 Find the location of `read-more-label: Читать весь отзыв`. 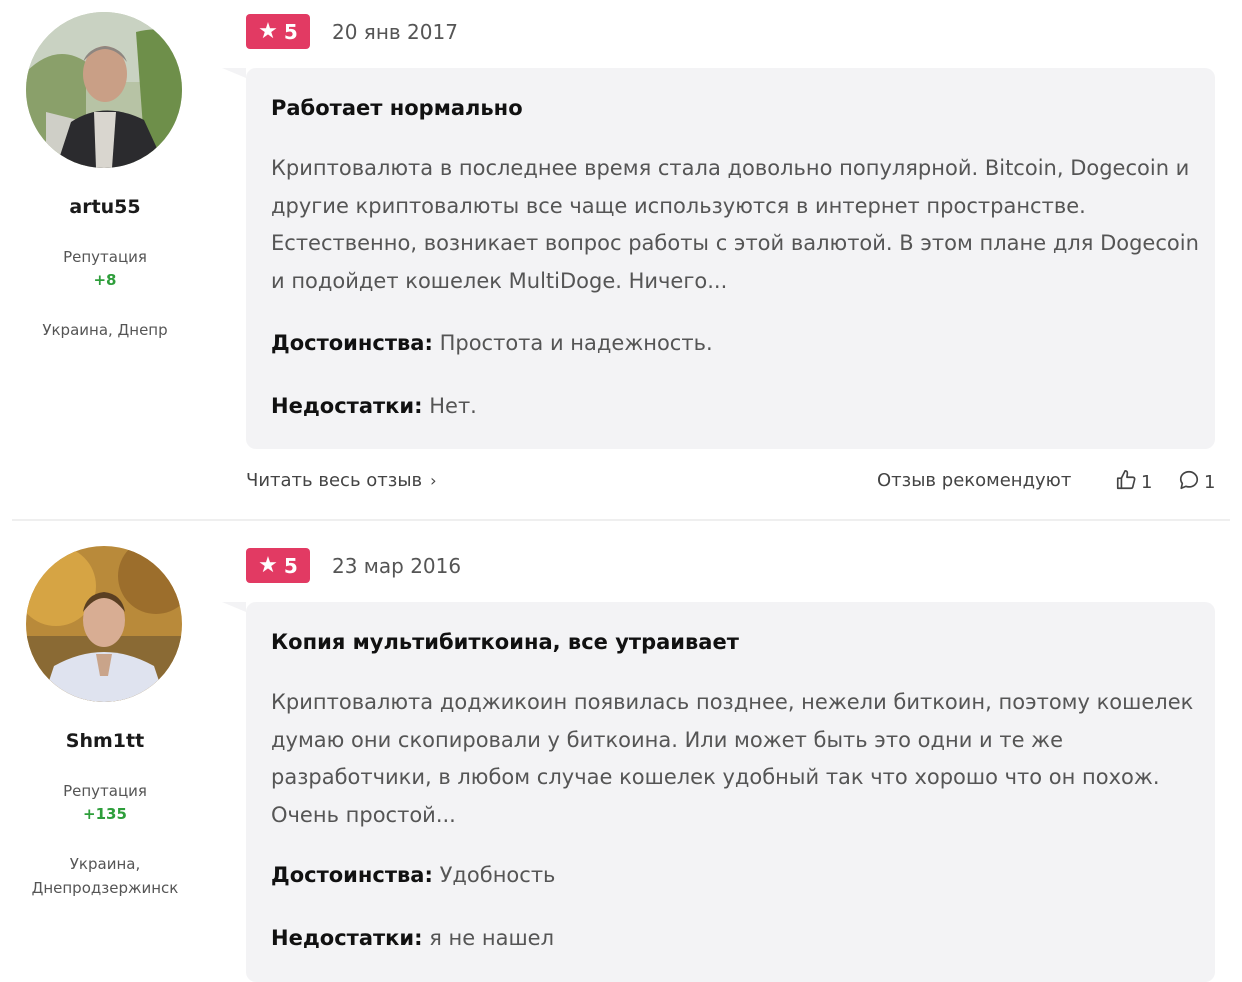

read-more-label: Читать весь отзыв is located at coordinates (334, 480).